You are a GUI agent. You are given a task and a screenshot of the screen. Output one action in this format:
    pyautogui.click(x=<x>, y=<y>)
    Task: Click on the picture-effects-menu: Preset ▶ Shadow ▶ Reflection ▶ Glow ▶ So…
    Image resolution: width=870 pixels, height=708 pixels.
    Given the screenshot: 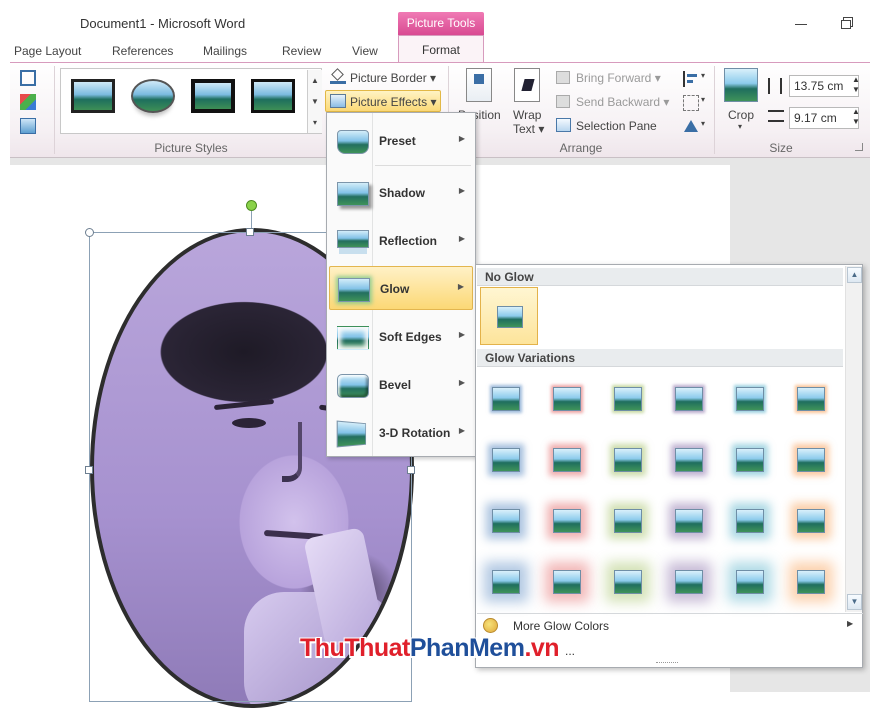 What is the action you would take?
    pyautogui.click(x=401, y=284)
    